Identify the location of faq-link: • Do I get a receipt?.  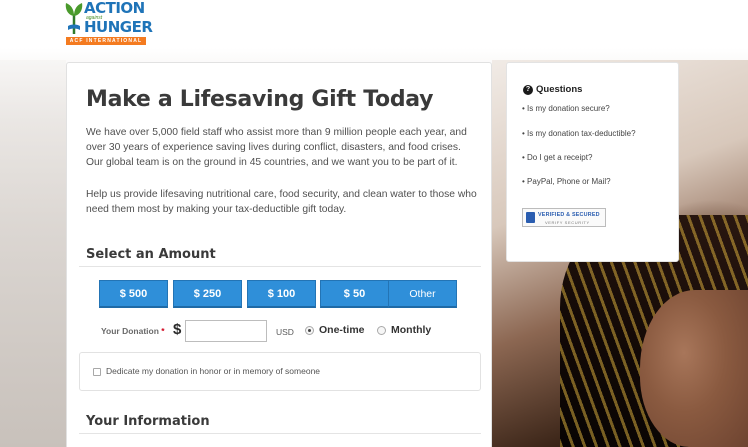
(557, 157).